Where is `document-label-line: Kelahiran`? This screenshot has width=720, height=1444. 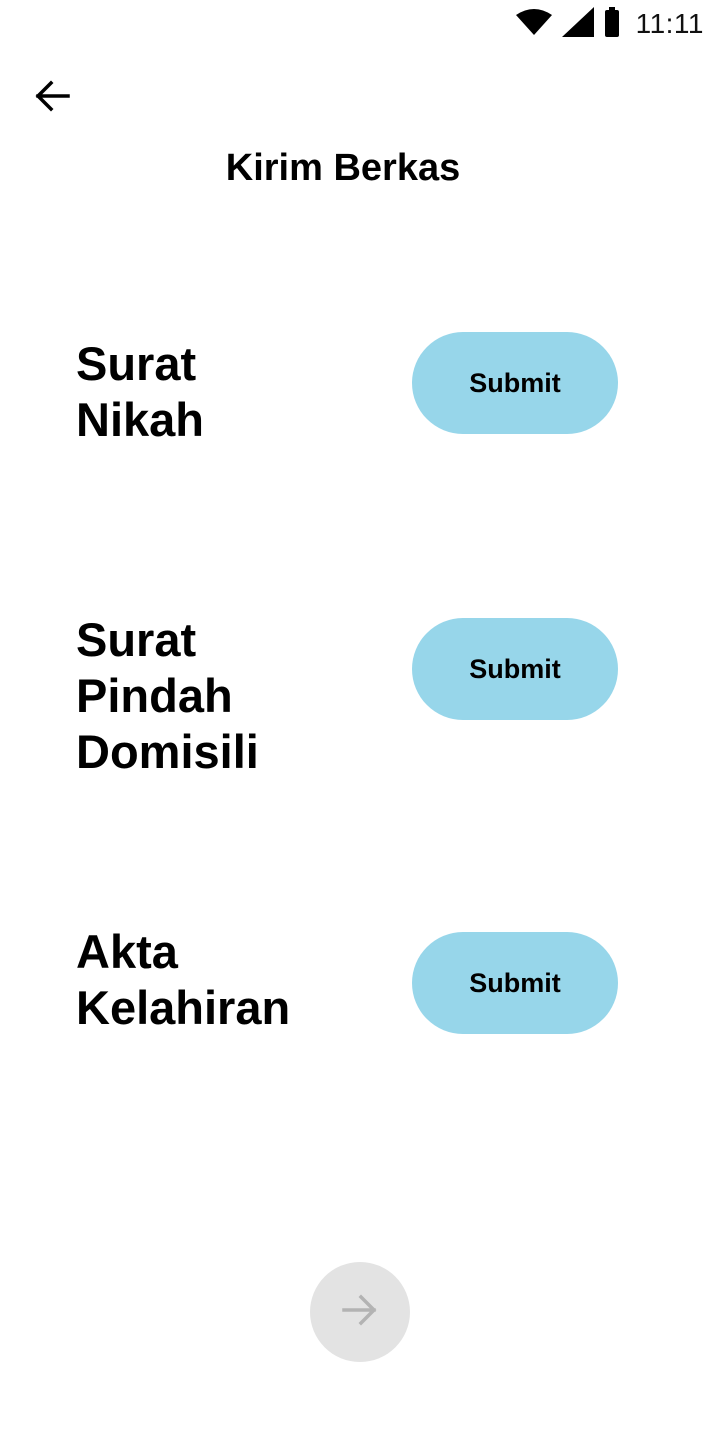 document-label-line: Kelahiran is located at coordinates (183, 1007).